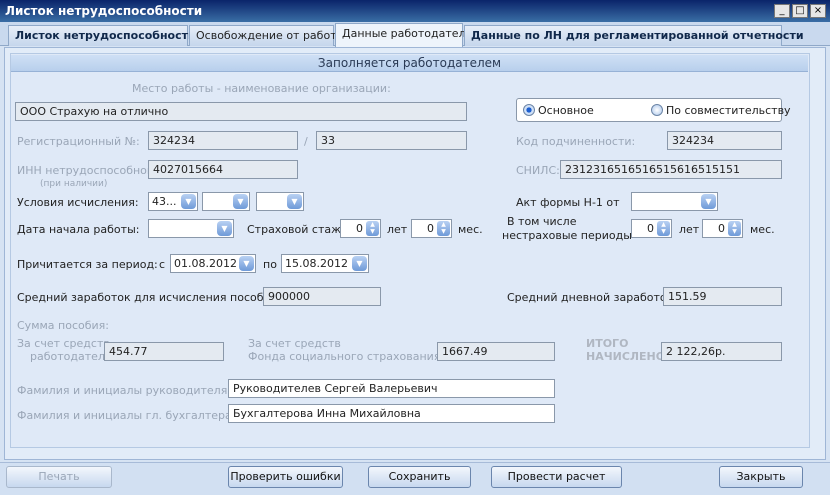  Describe the element at coordinates (74, 184) in the screenshot. I see `inn-note: (при наличии)` at that location.